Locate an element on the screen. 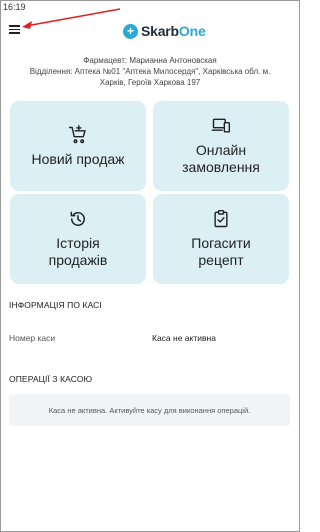  redeem-prescription-label: Погасити рецепт is located at coordinates (221, 252).